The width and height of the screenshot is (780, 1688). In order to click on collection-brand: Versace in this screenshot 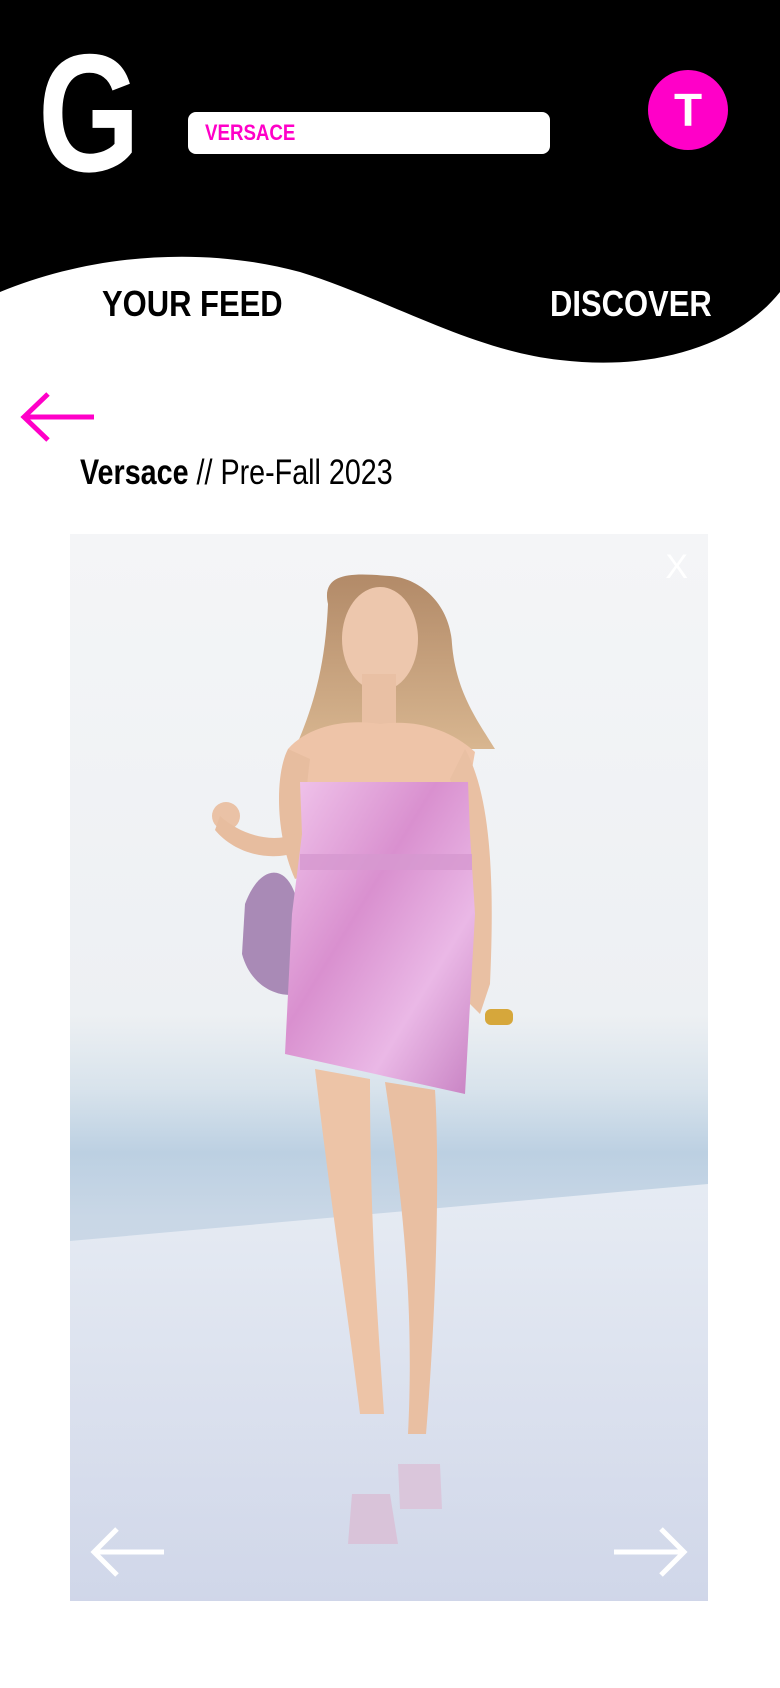, I will do `click(134, 472)`.